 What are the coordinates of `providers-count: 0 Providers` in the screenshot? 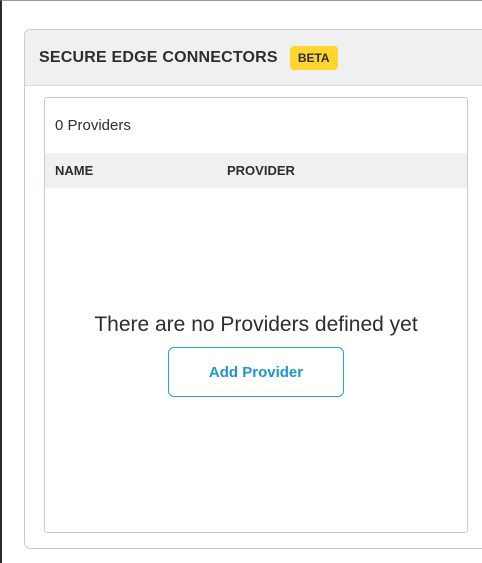 It's located at (93, 125).